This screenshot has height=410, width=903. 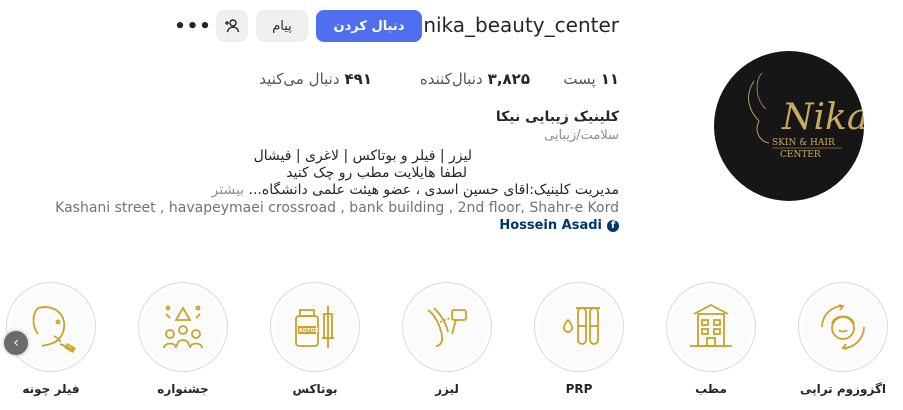 I want to click on bio-line-2: لطفا هایلایت مطب رو چک کنید, so click(x=376, y=173).